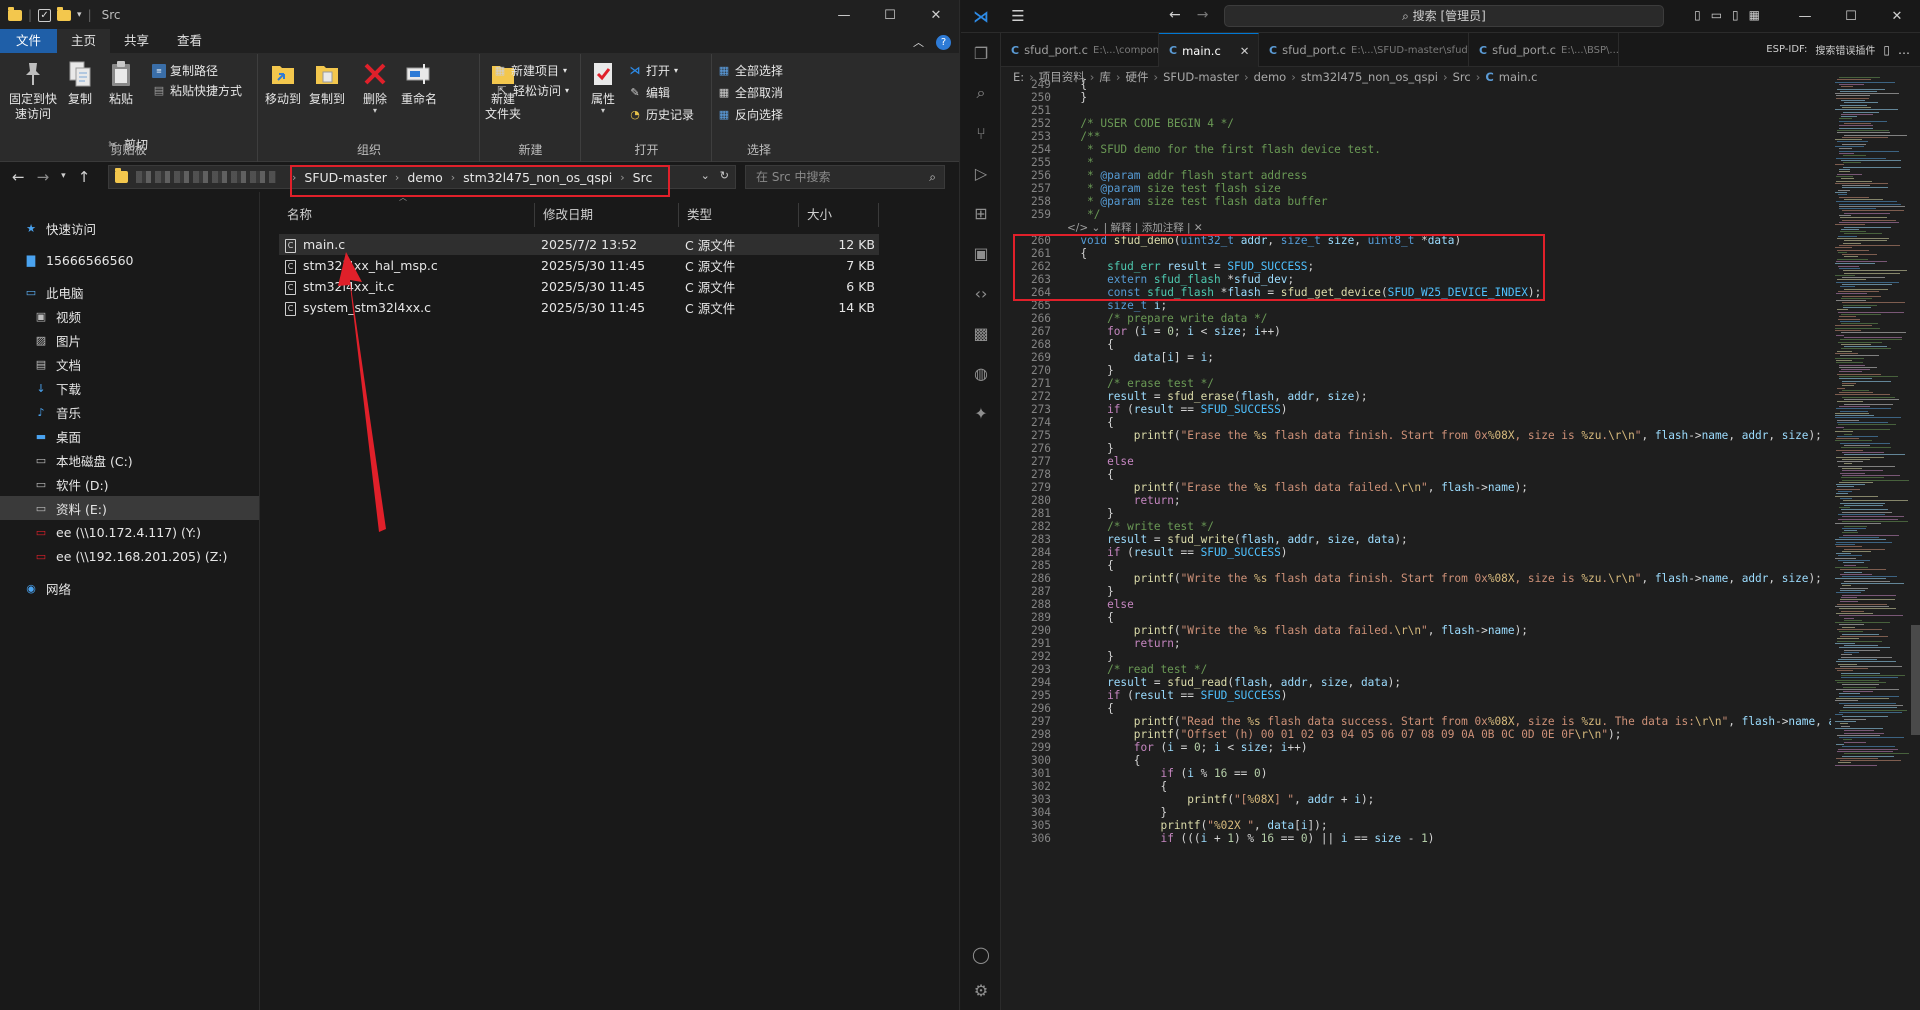 Image resolution: width=1920 pixels, height=1010 pixels. Describe the element at coordinates (653, 70) in the screenshot. I see `open-button: ⋊ 打开 ▾` at that location.